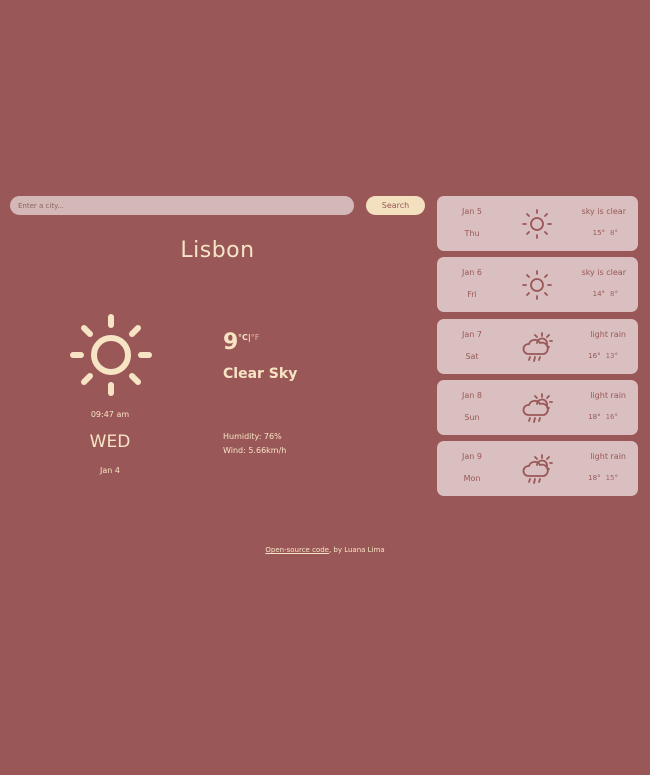 The height and width of the screenshot is (775, 650). Describe the element at coordinates (472, 272) in the screenshot. I see `forecast-date: Jan 6` at that location.